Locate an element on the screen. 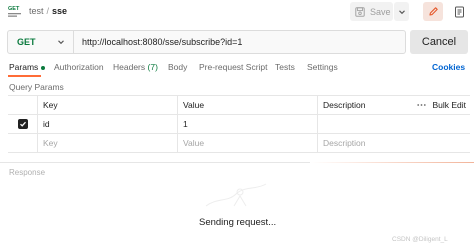 Image resolution: width=474 pixels, height=248 pixels. tab-params: Params is located at coordinates (27, 67).